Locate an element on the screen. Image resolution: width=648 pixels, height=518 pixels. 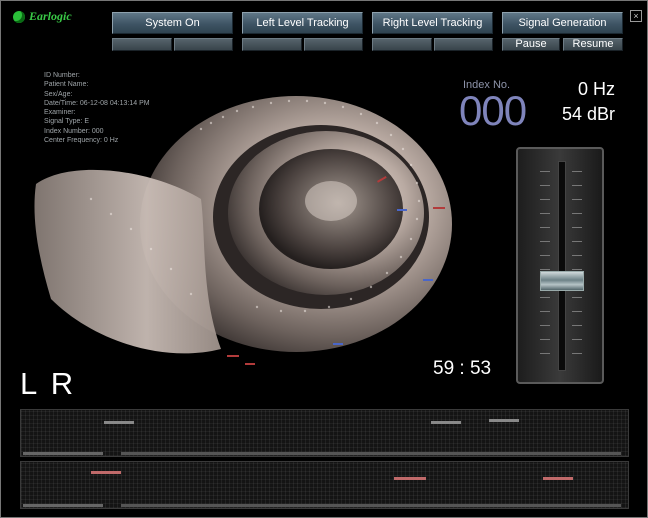
left-tracking-strip is located at coordinates (324, 433).